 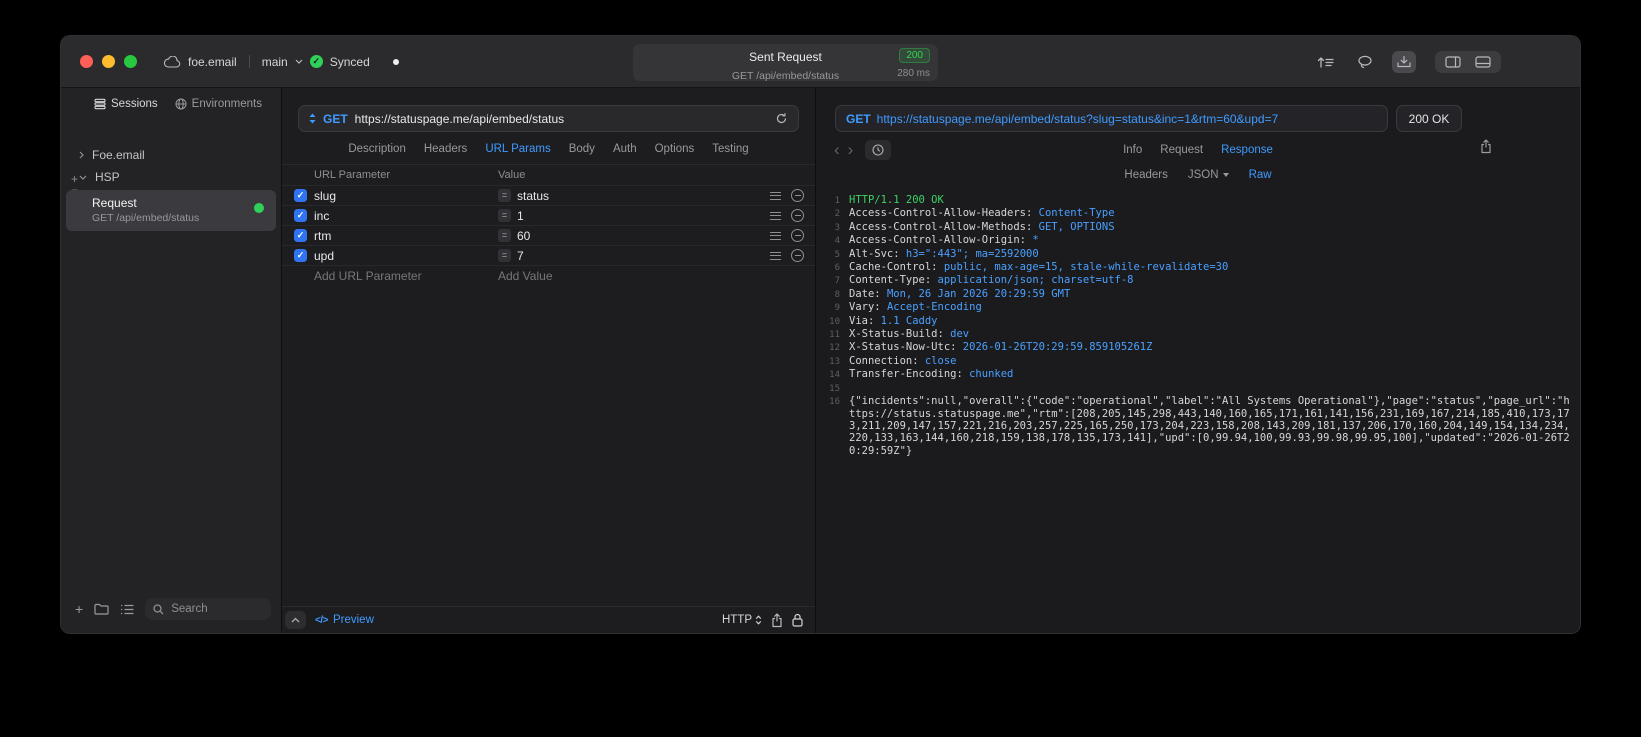 I want to click on add-param-name-placeholder: Add URL Parameter, so click(x=390, y=276).